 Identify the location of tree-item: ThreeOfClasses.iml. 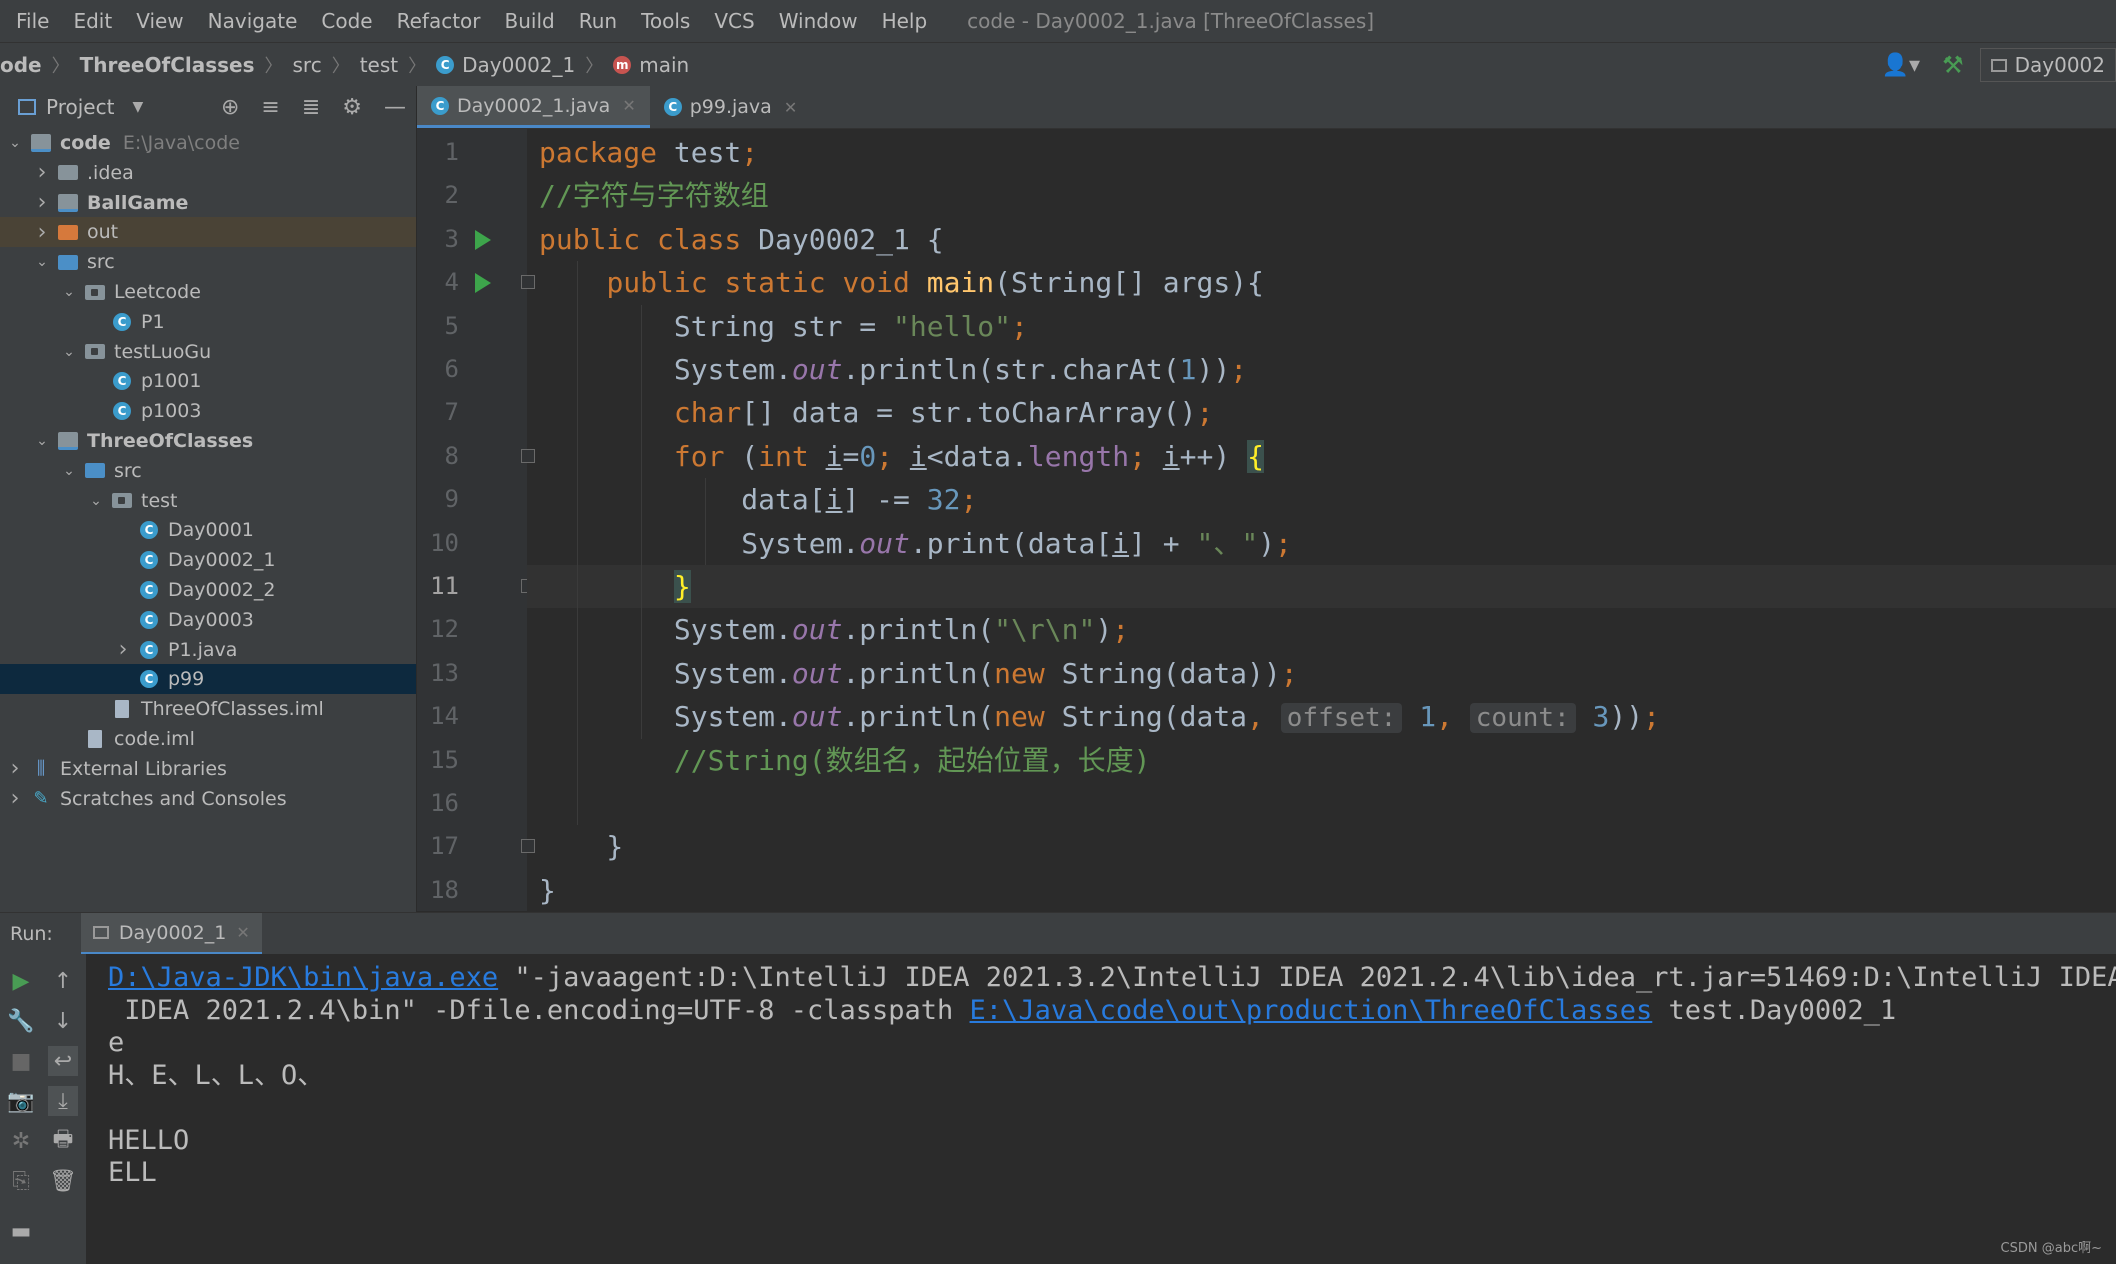
(208, 709).